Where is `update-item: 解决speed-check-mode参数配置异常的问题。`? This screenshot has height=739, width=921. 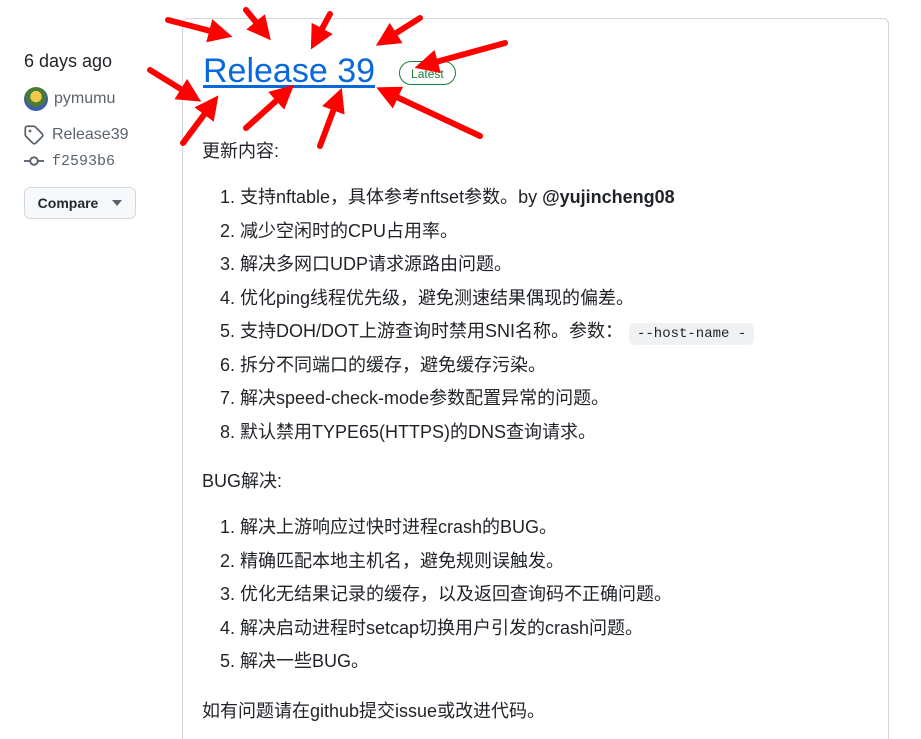
update-item: 解决speed-check-mode参数配置异常的问题。 is located at coordinates (561, 403).